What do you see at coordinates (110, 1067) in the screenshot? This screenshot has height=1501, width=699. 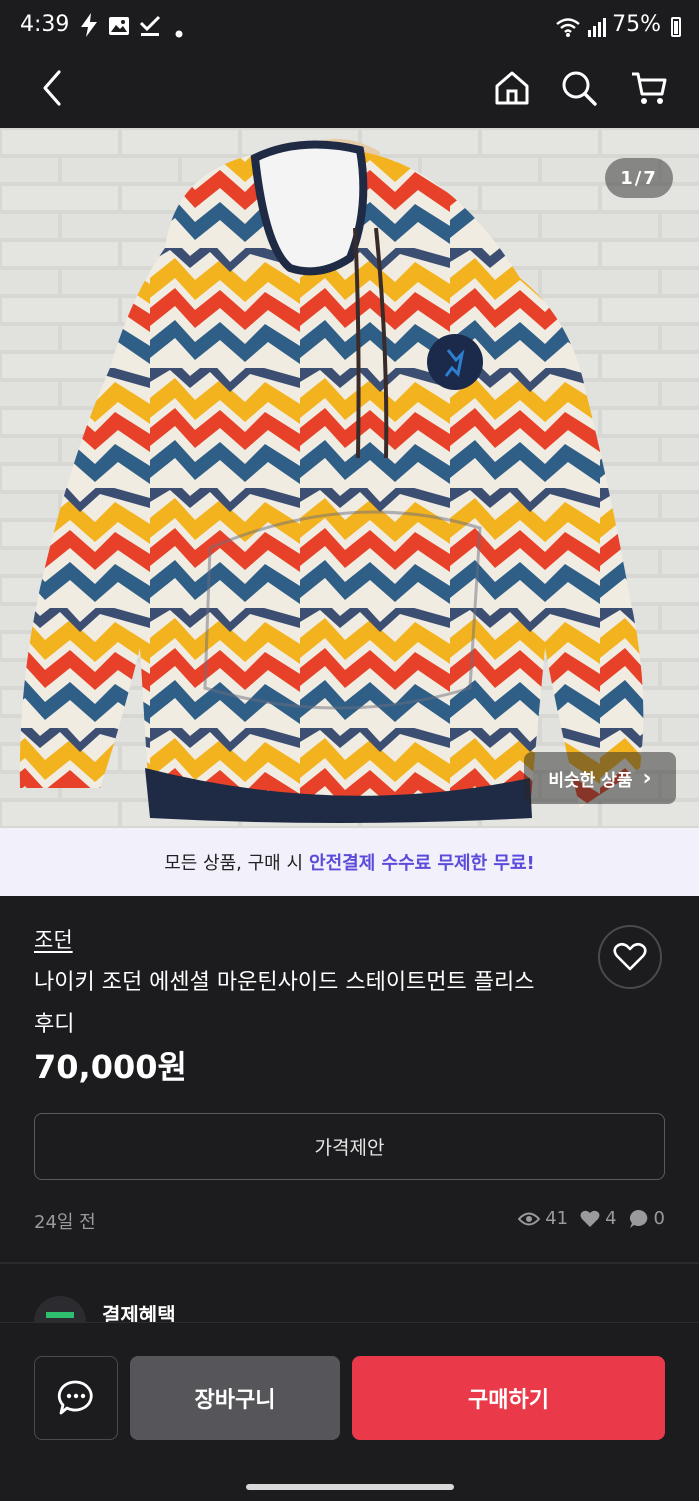 I see `product-price: 70,000원` at bounding box center [110, 1067].